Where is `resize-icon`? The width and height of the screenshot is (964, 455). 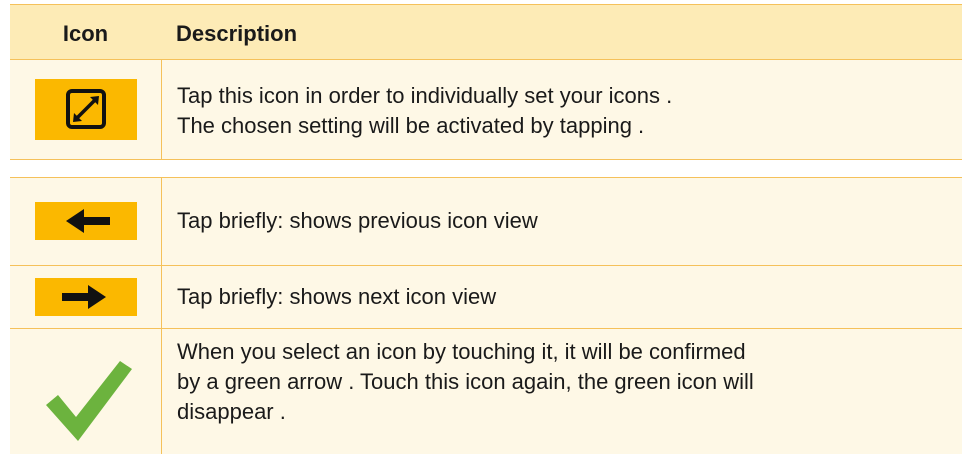 resize-icon is located at coordinates (86, 109).